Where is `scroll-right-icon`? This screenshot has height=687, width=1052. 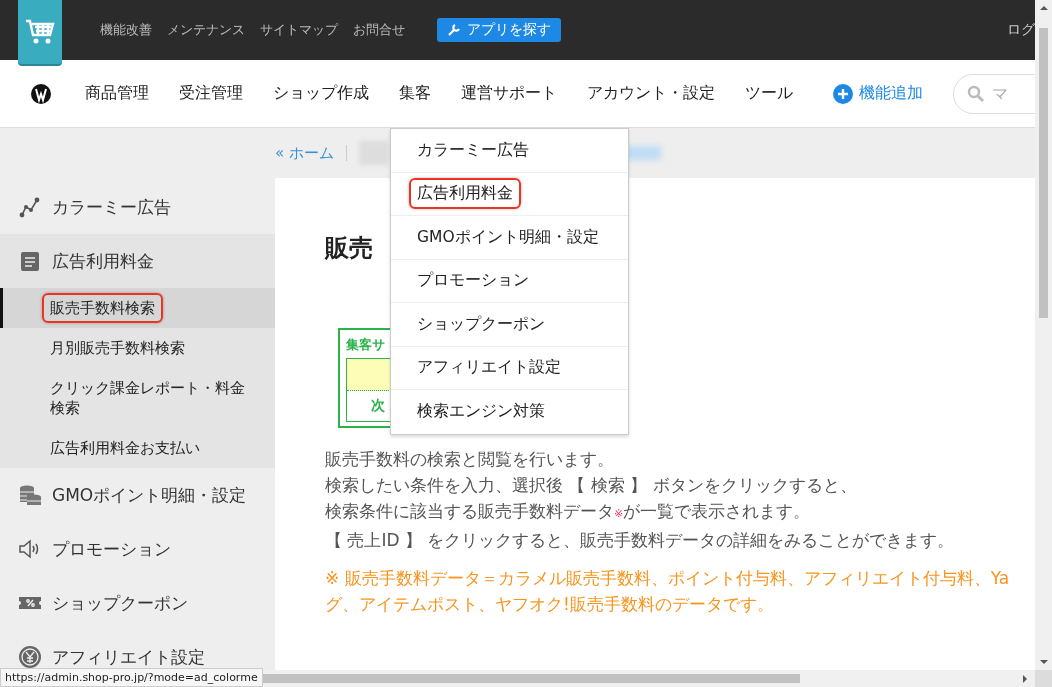 scroll-right-icon is located at coordinates (1025, 678).